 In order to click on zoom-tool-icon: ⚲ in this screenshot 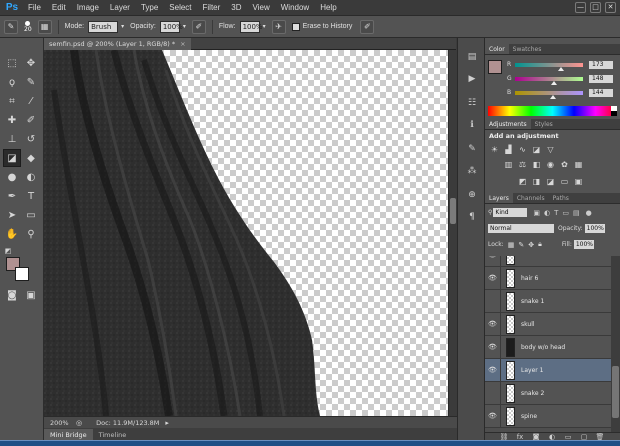, I will do `click(31, 234)`.